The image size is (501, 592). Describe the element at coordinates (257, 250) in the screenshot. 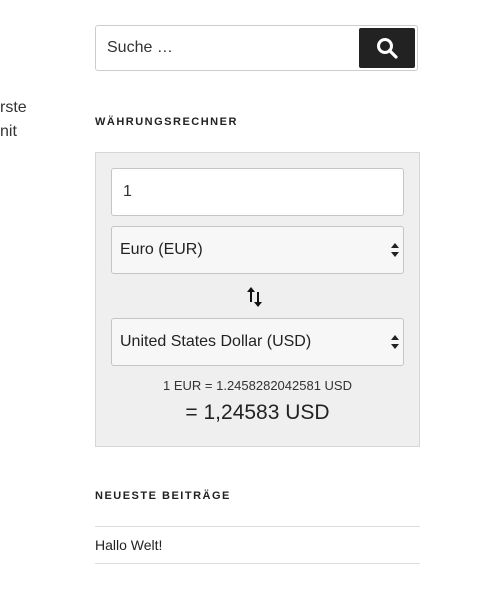

I see `from-currency-select: Euro (EUR)` at that location.